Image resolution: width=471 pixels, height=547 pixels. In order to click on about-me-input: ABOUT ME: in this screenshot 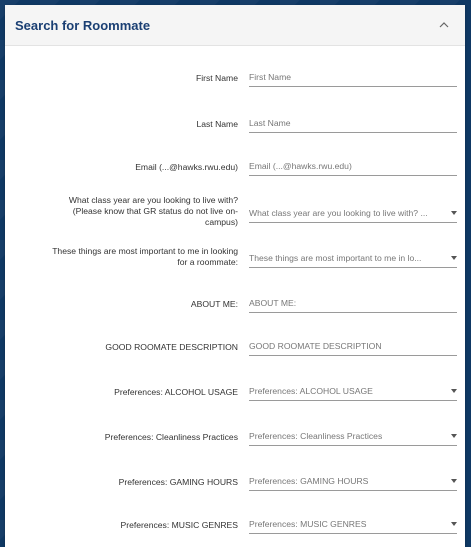, I will do `click(353, 305)`.